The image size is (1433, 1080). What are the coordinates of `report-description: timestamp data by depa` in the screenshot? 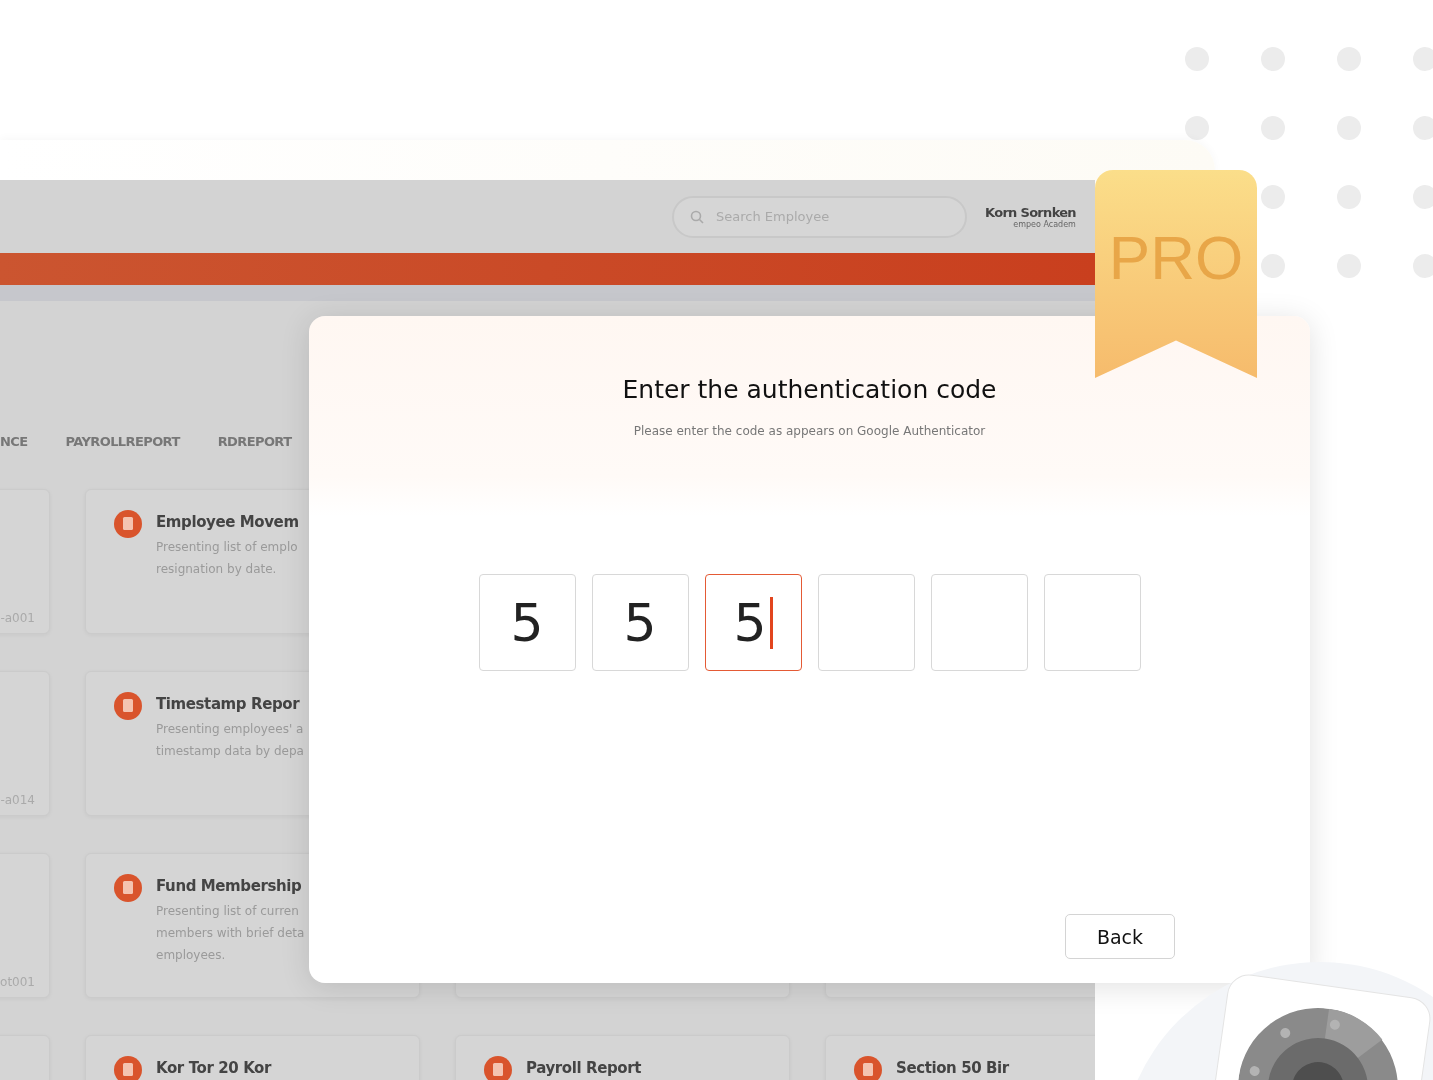 It's located at (230, 751).